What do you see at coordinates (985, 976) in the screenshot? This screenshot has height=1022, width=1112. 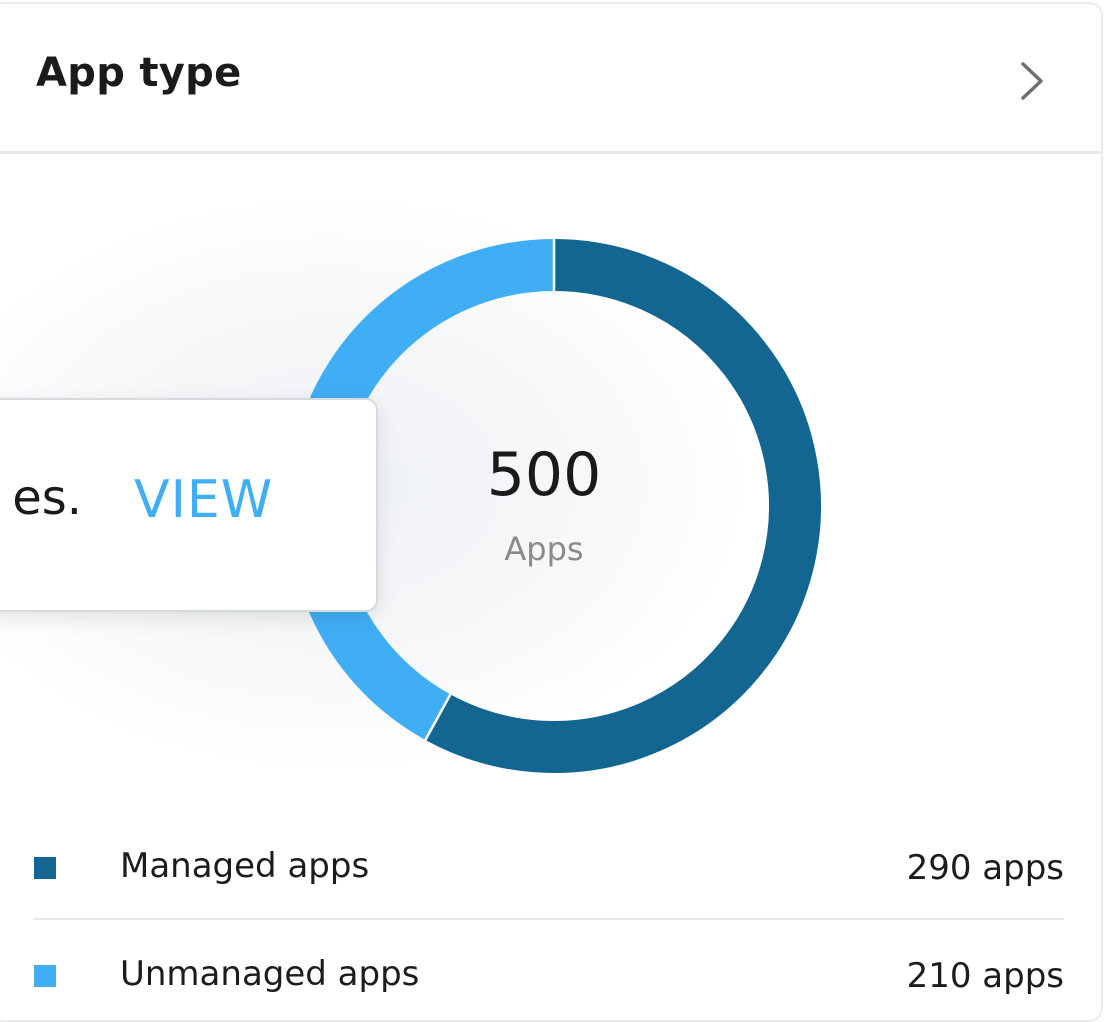 I see `legend-value: 210 apps` at bounding box center [985, 976].